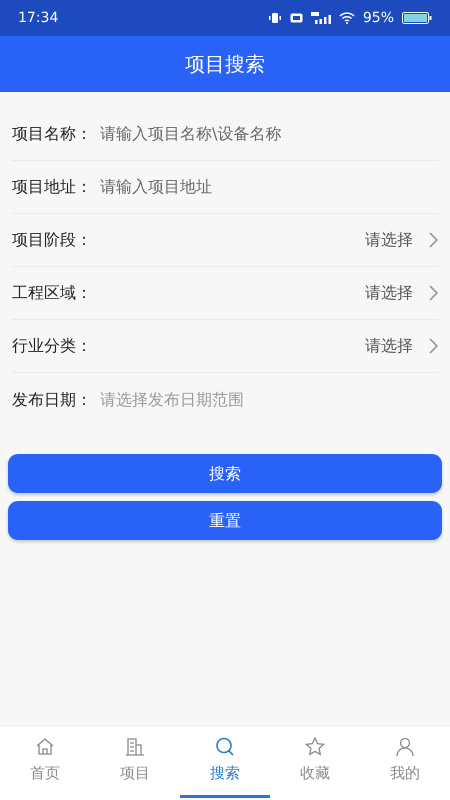 The width and height of the screenshot is (450, 800). What do you see at coordinates (135, 747) in the screenshot?
I see `building-icon` at bounding box center [135, 747].